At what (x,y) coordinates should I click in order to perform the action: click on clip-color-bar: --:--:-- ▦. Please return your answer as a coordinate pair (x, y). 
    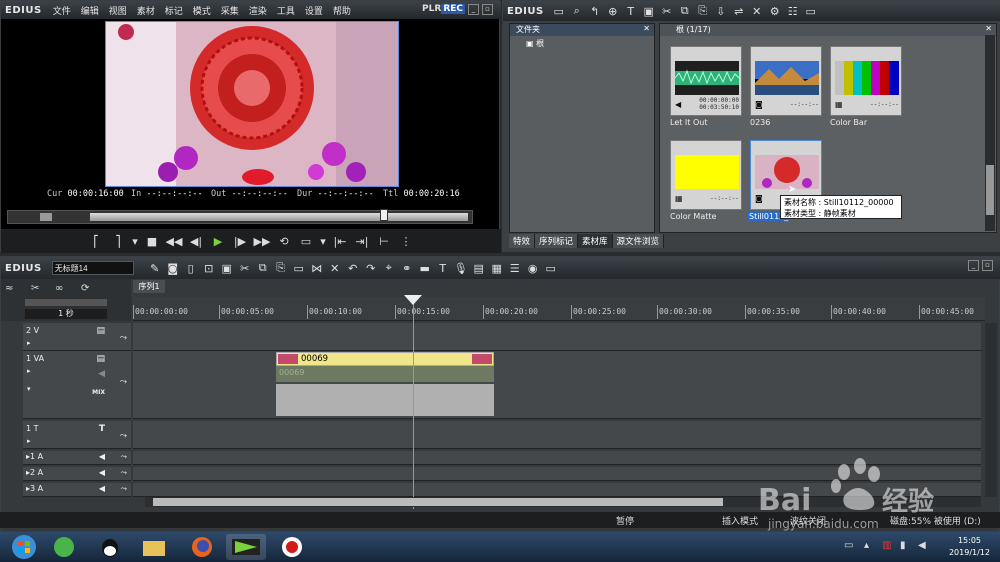
    Looking at the image, I should click on (866, 81).